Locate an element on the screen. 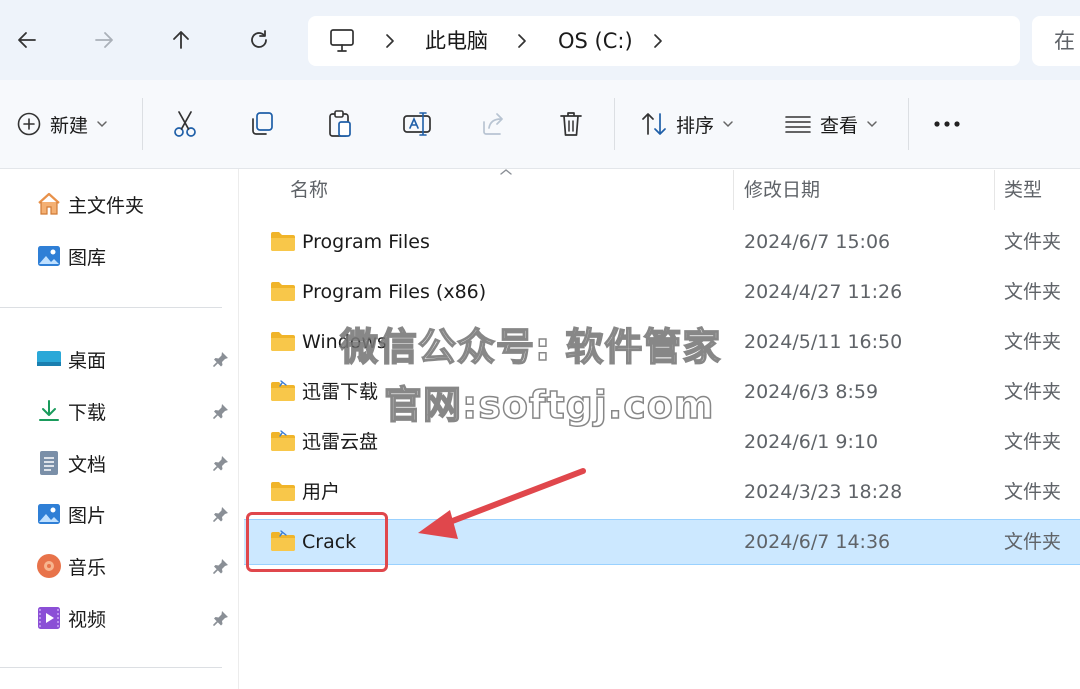 Image resolution: width=1080 pixels, height=689 pixels. gallery-icon is located at coordinates (49, 256).